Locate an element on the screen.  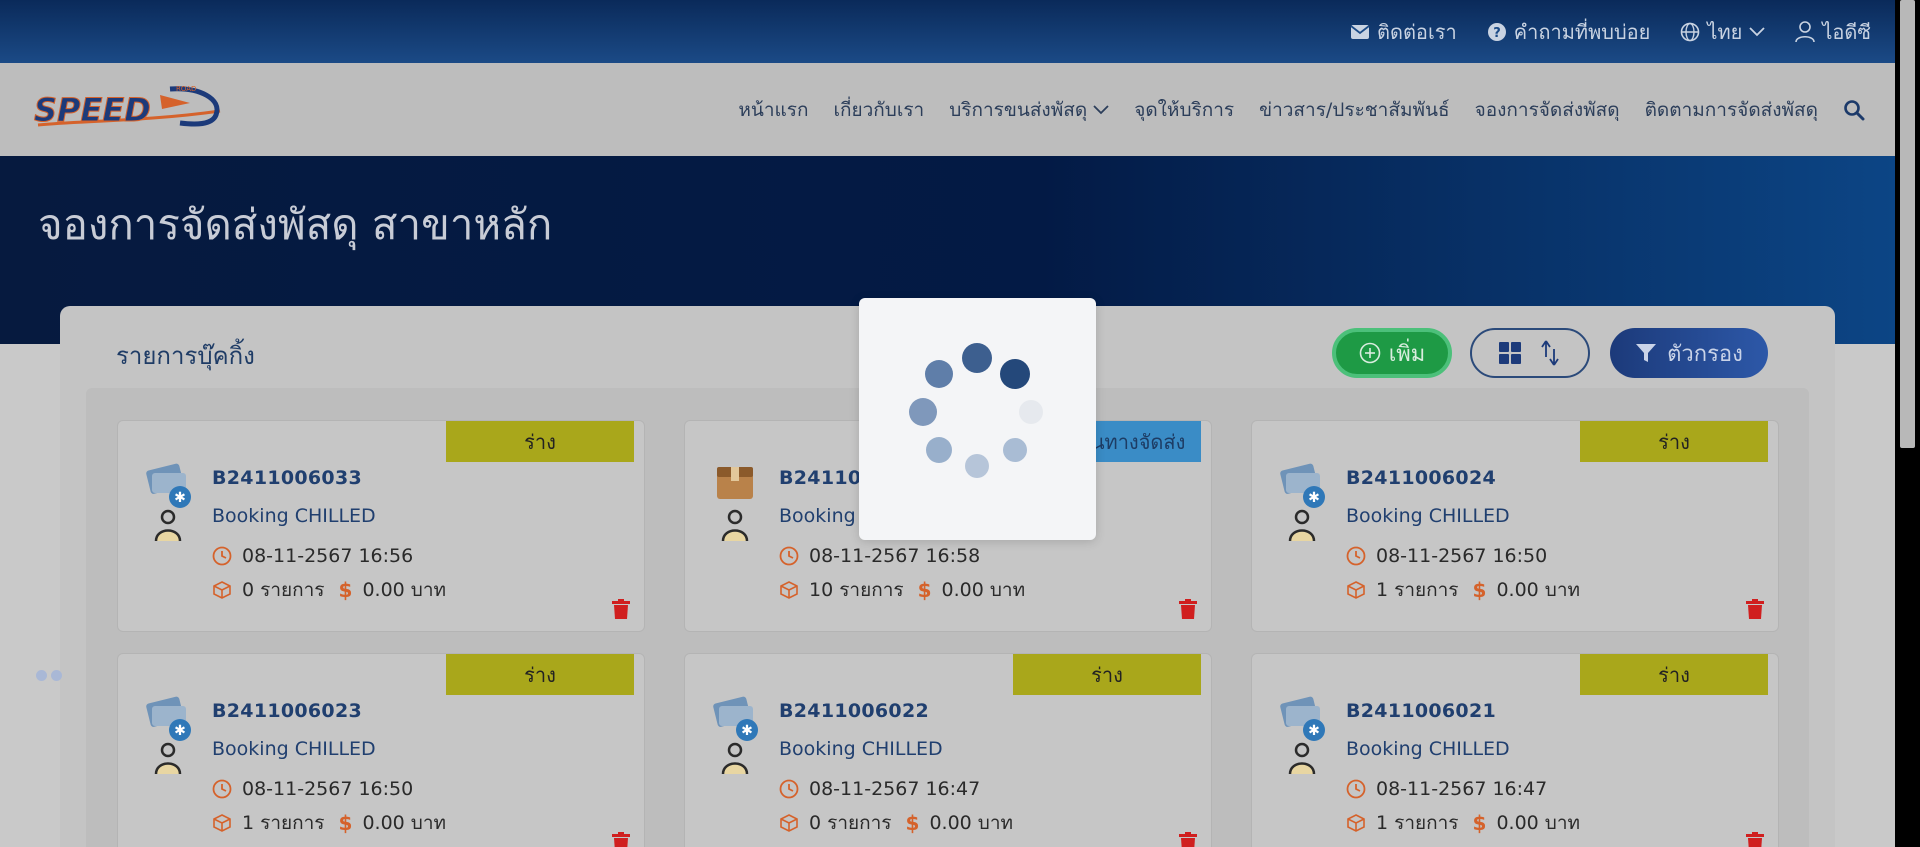
sort-arrows-icon is located at coordinates (1550, 353).